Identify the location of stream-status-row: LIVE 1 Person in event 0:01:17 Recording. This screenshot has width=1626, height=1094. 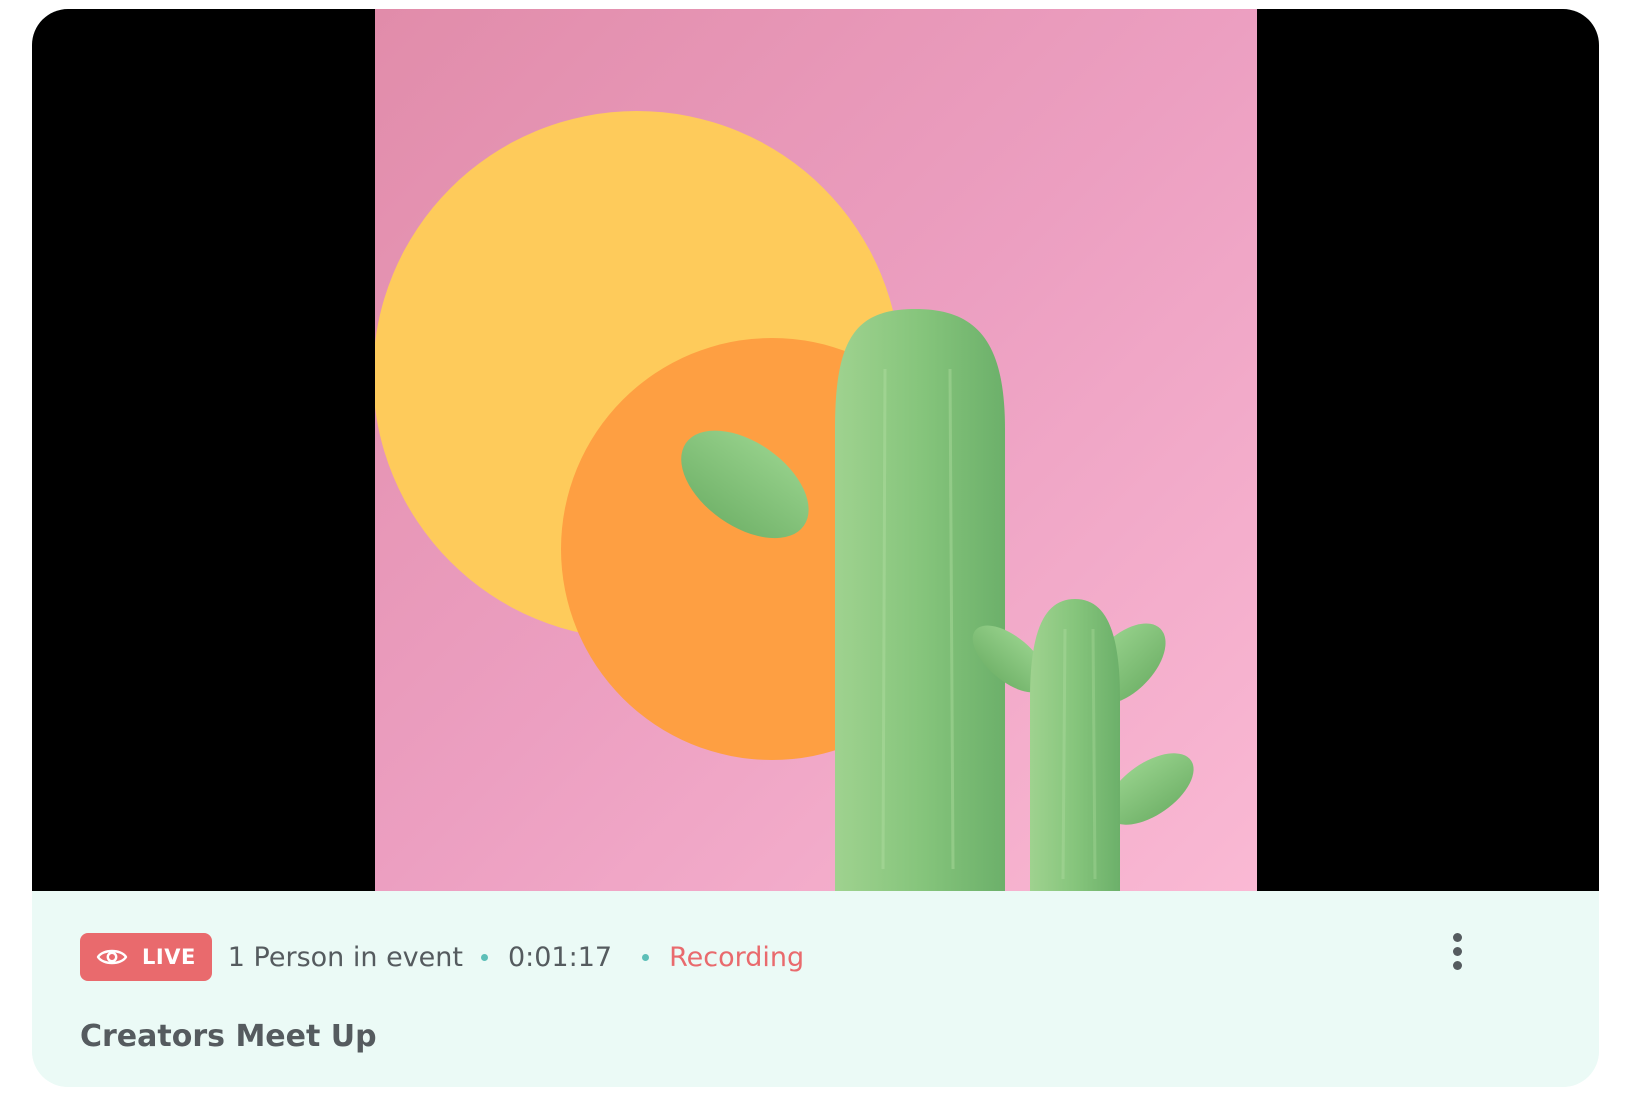
(442, 957).